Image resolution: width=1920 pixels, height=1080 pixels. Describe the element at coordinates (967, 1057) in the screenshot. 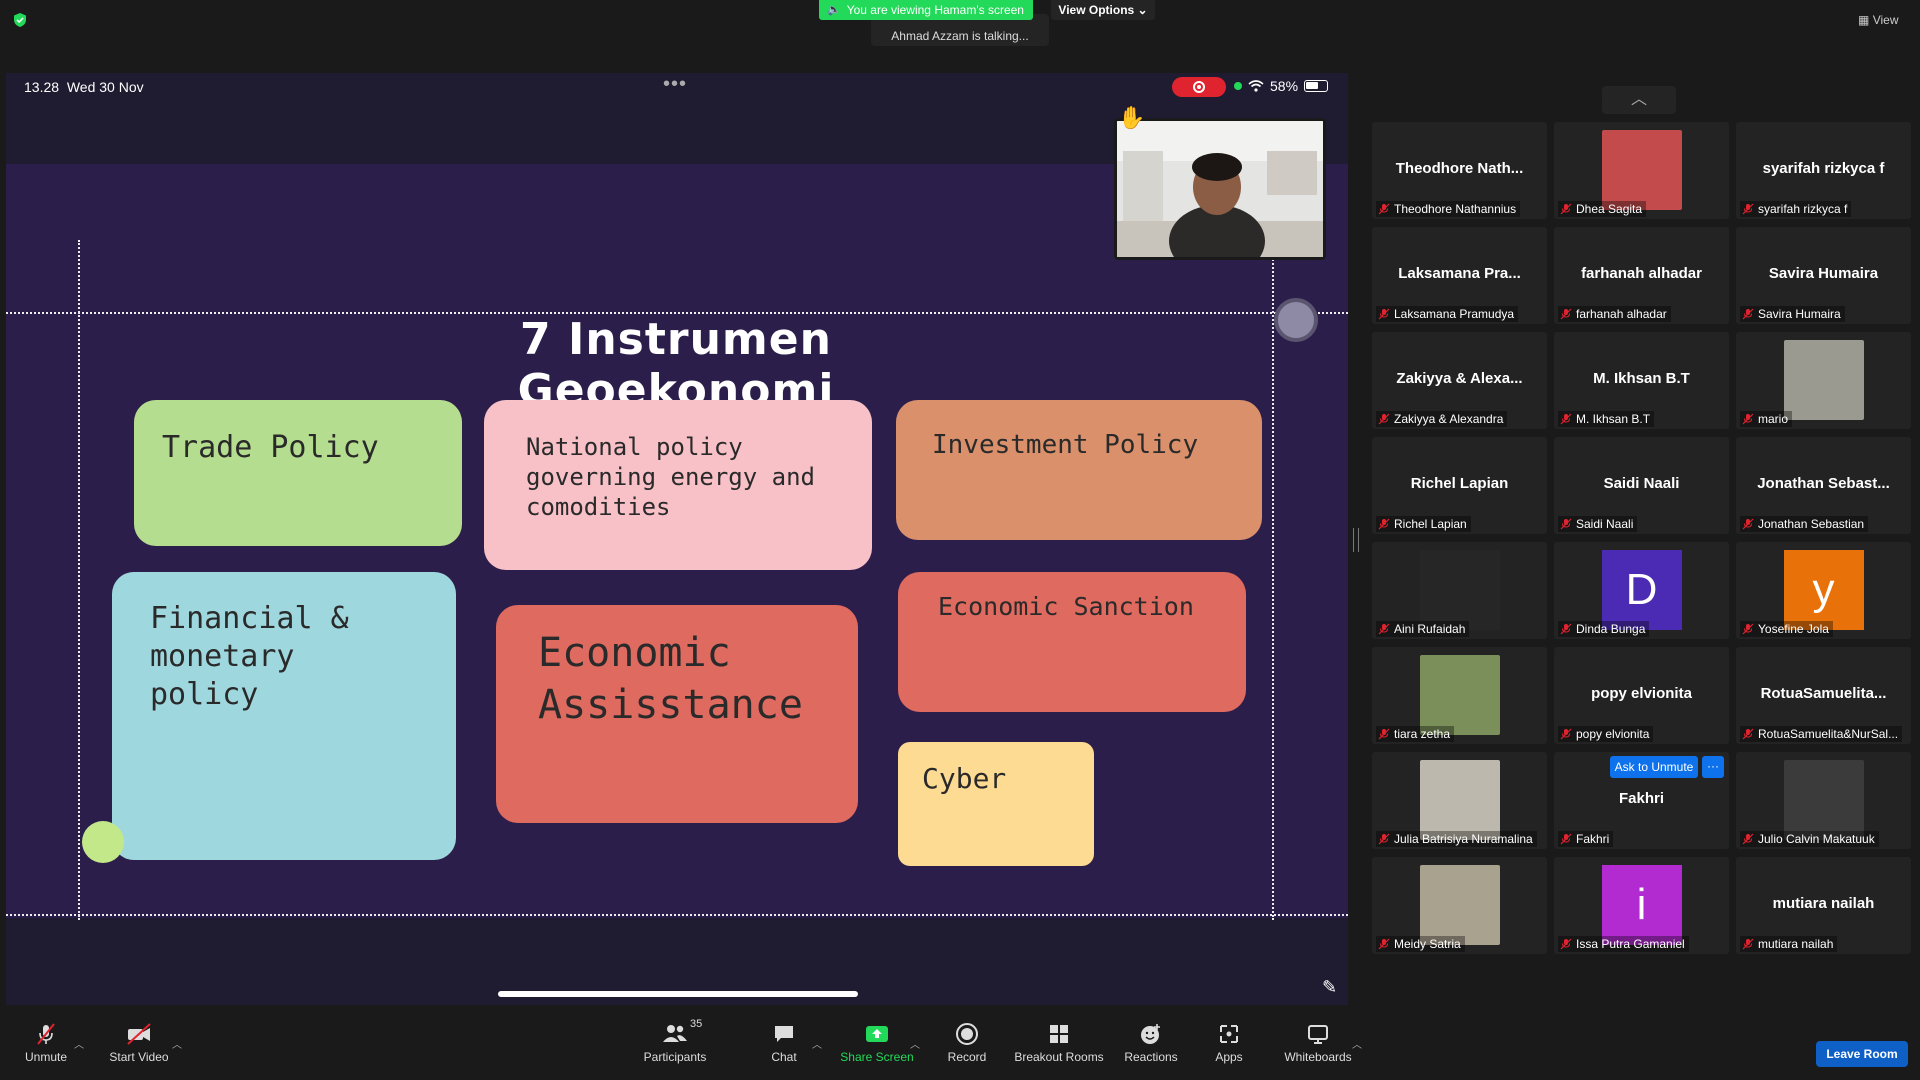

I see `record-label: Record` at that location.